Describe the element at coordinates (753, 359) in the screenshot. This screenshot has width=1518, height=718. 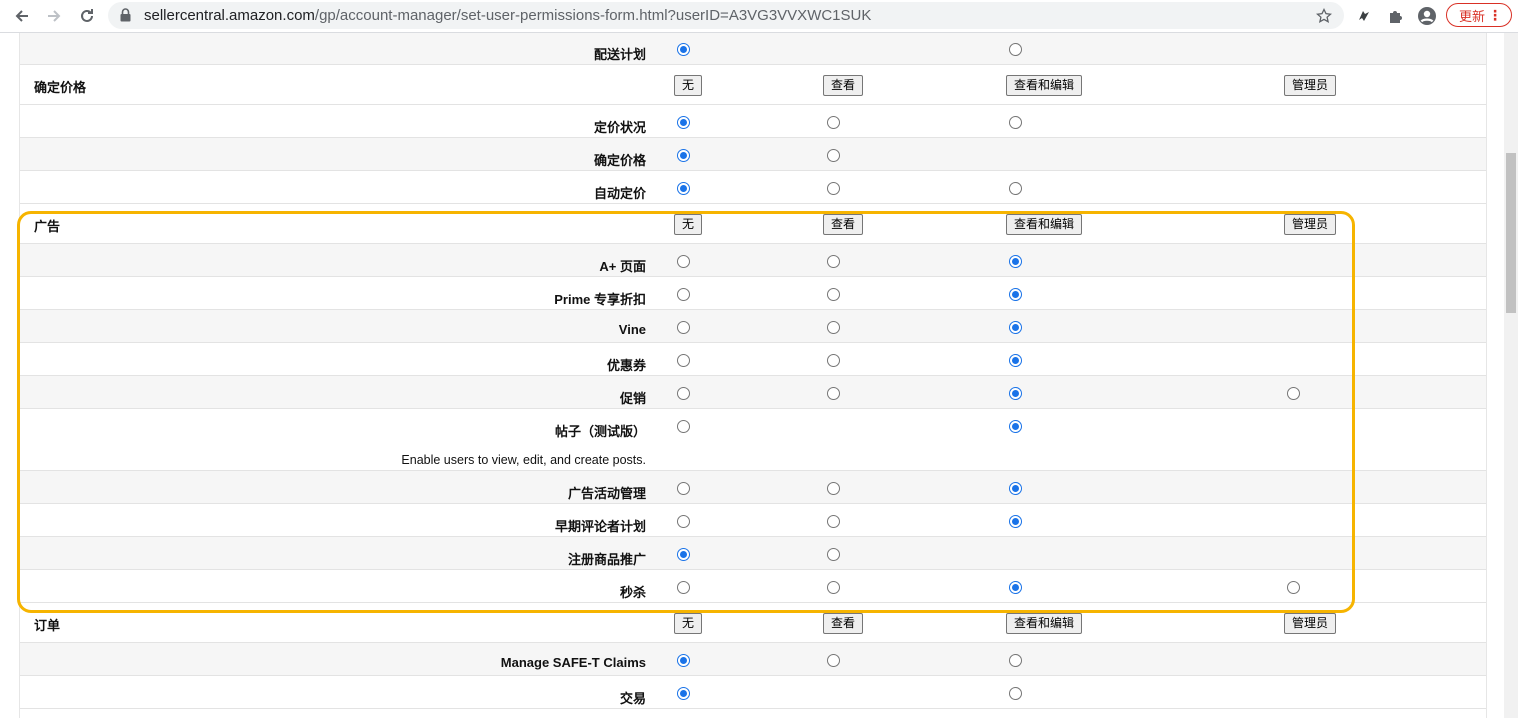
I see `permission-row: 优惠券` at that location.